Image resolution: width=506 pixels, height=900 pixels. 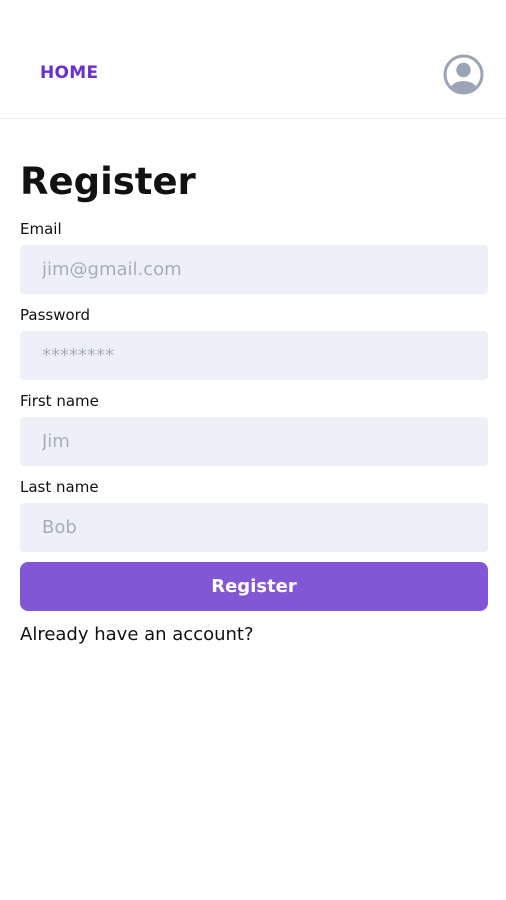 What do you see at coordinates (108, 181) in the screenshot?
I see `page-title: Register` at bounding box center [108, 181].